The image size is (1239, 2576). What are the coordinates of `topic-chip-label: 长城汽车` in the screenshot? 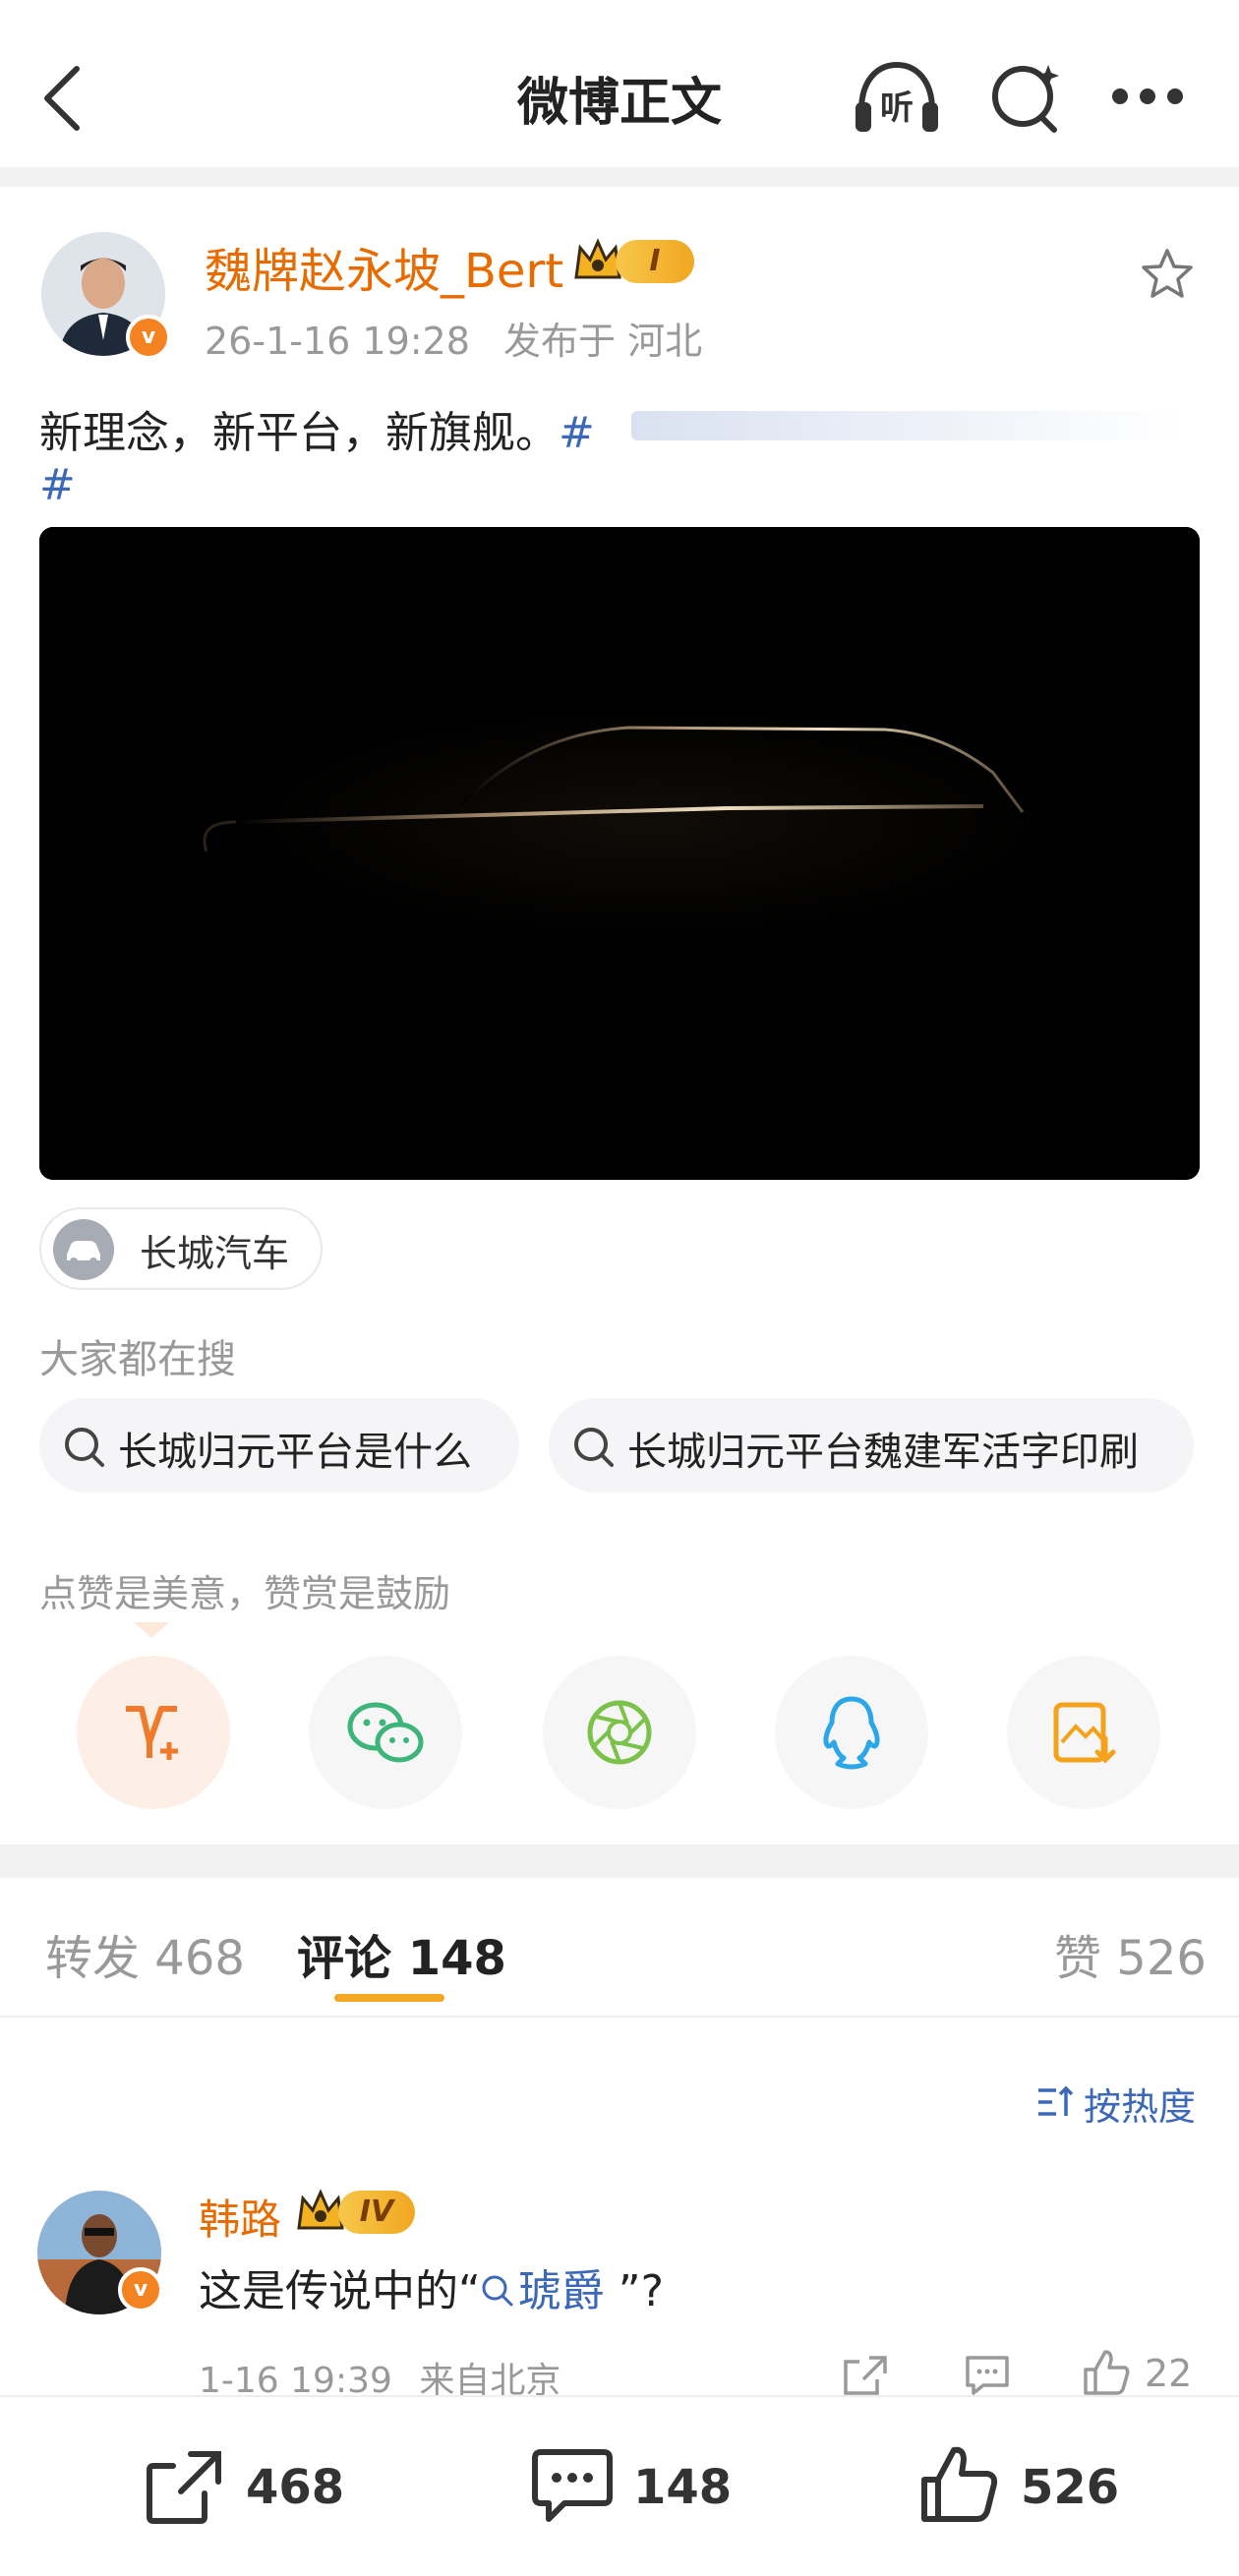 It's located at (215, 1253).